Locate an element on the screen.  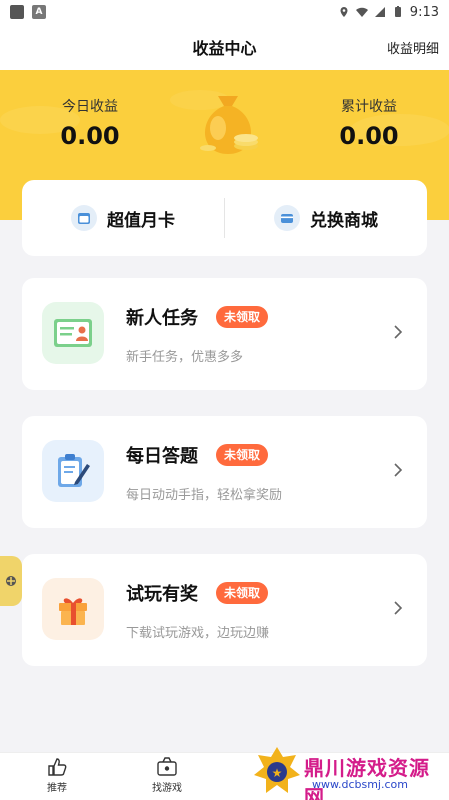
floating-ball-icon is located at coordinates (11, 581).